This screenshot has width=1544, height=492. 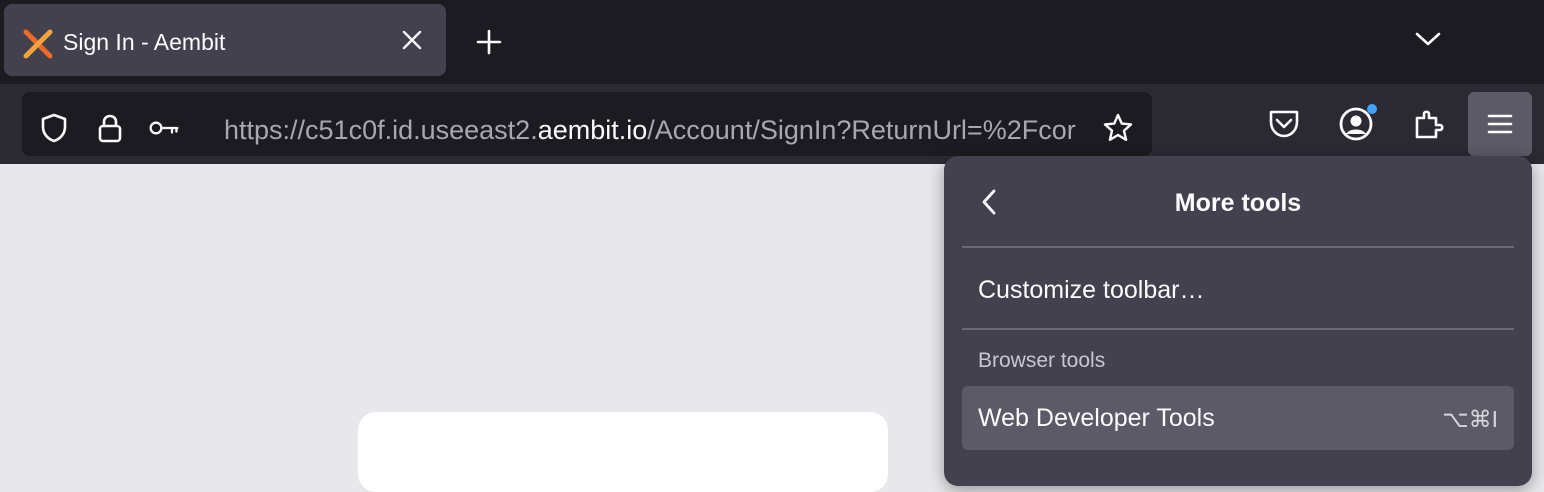 What do you see at coordinates (1284, 124) in the screenshot?
I see `pocket-icon` at bounding box center [1284, 124].